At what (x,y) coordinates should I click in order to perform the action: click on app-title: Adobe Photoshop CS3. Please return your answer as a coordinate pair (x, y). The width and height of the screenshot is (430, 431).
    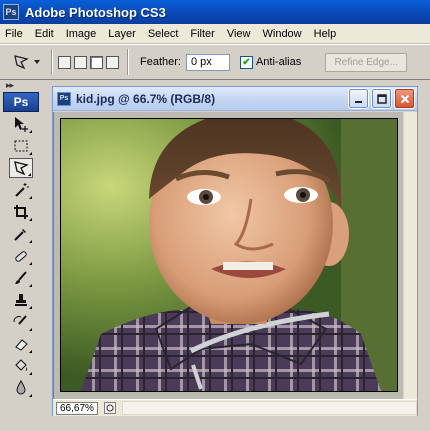
    Looking at the image, I should click on (95, 12).